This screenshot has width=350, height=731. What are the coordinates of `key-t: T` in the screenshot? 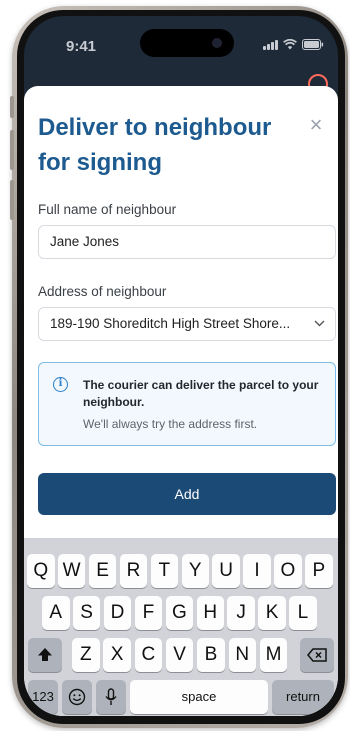 It's located at (164, 571).